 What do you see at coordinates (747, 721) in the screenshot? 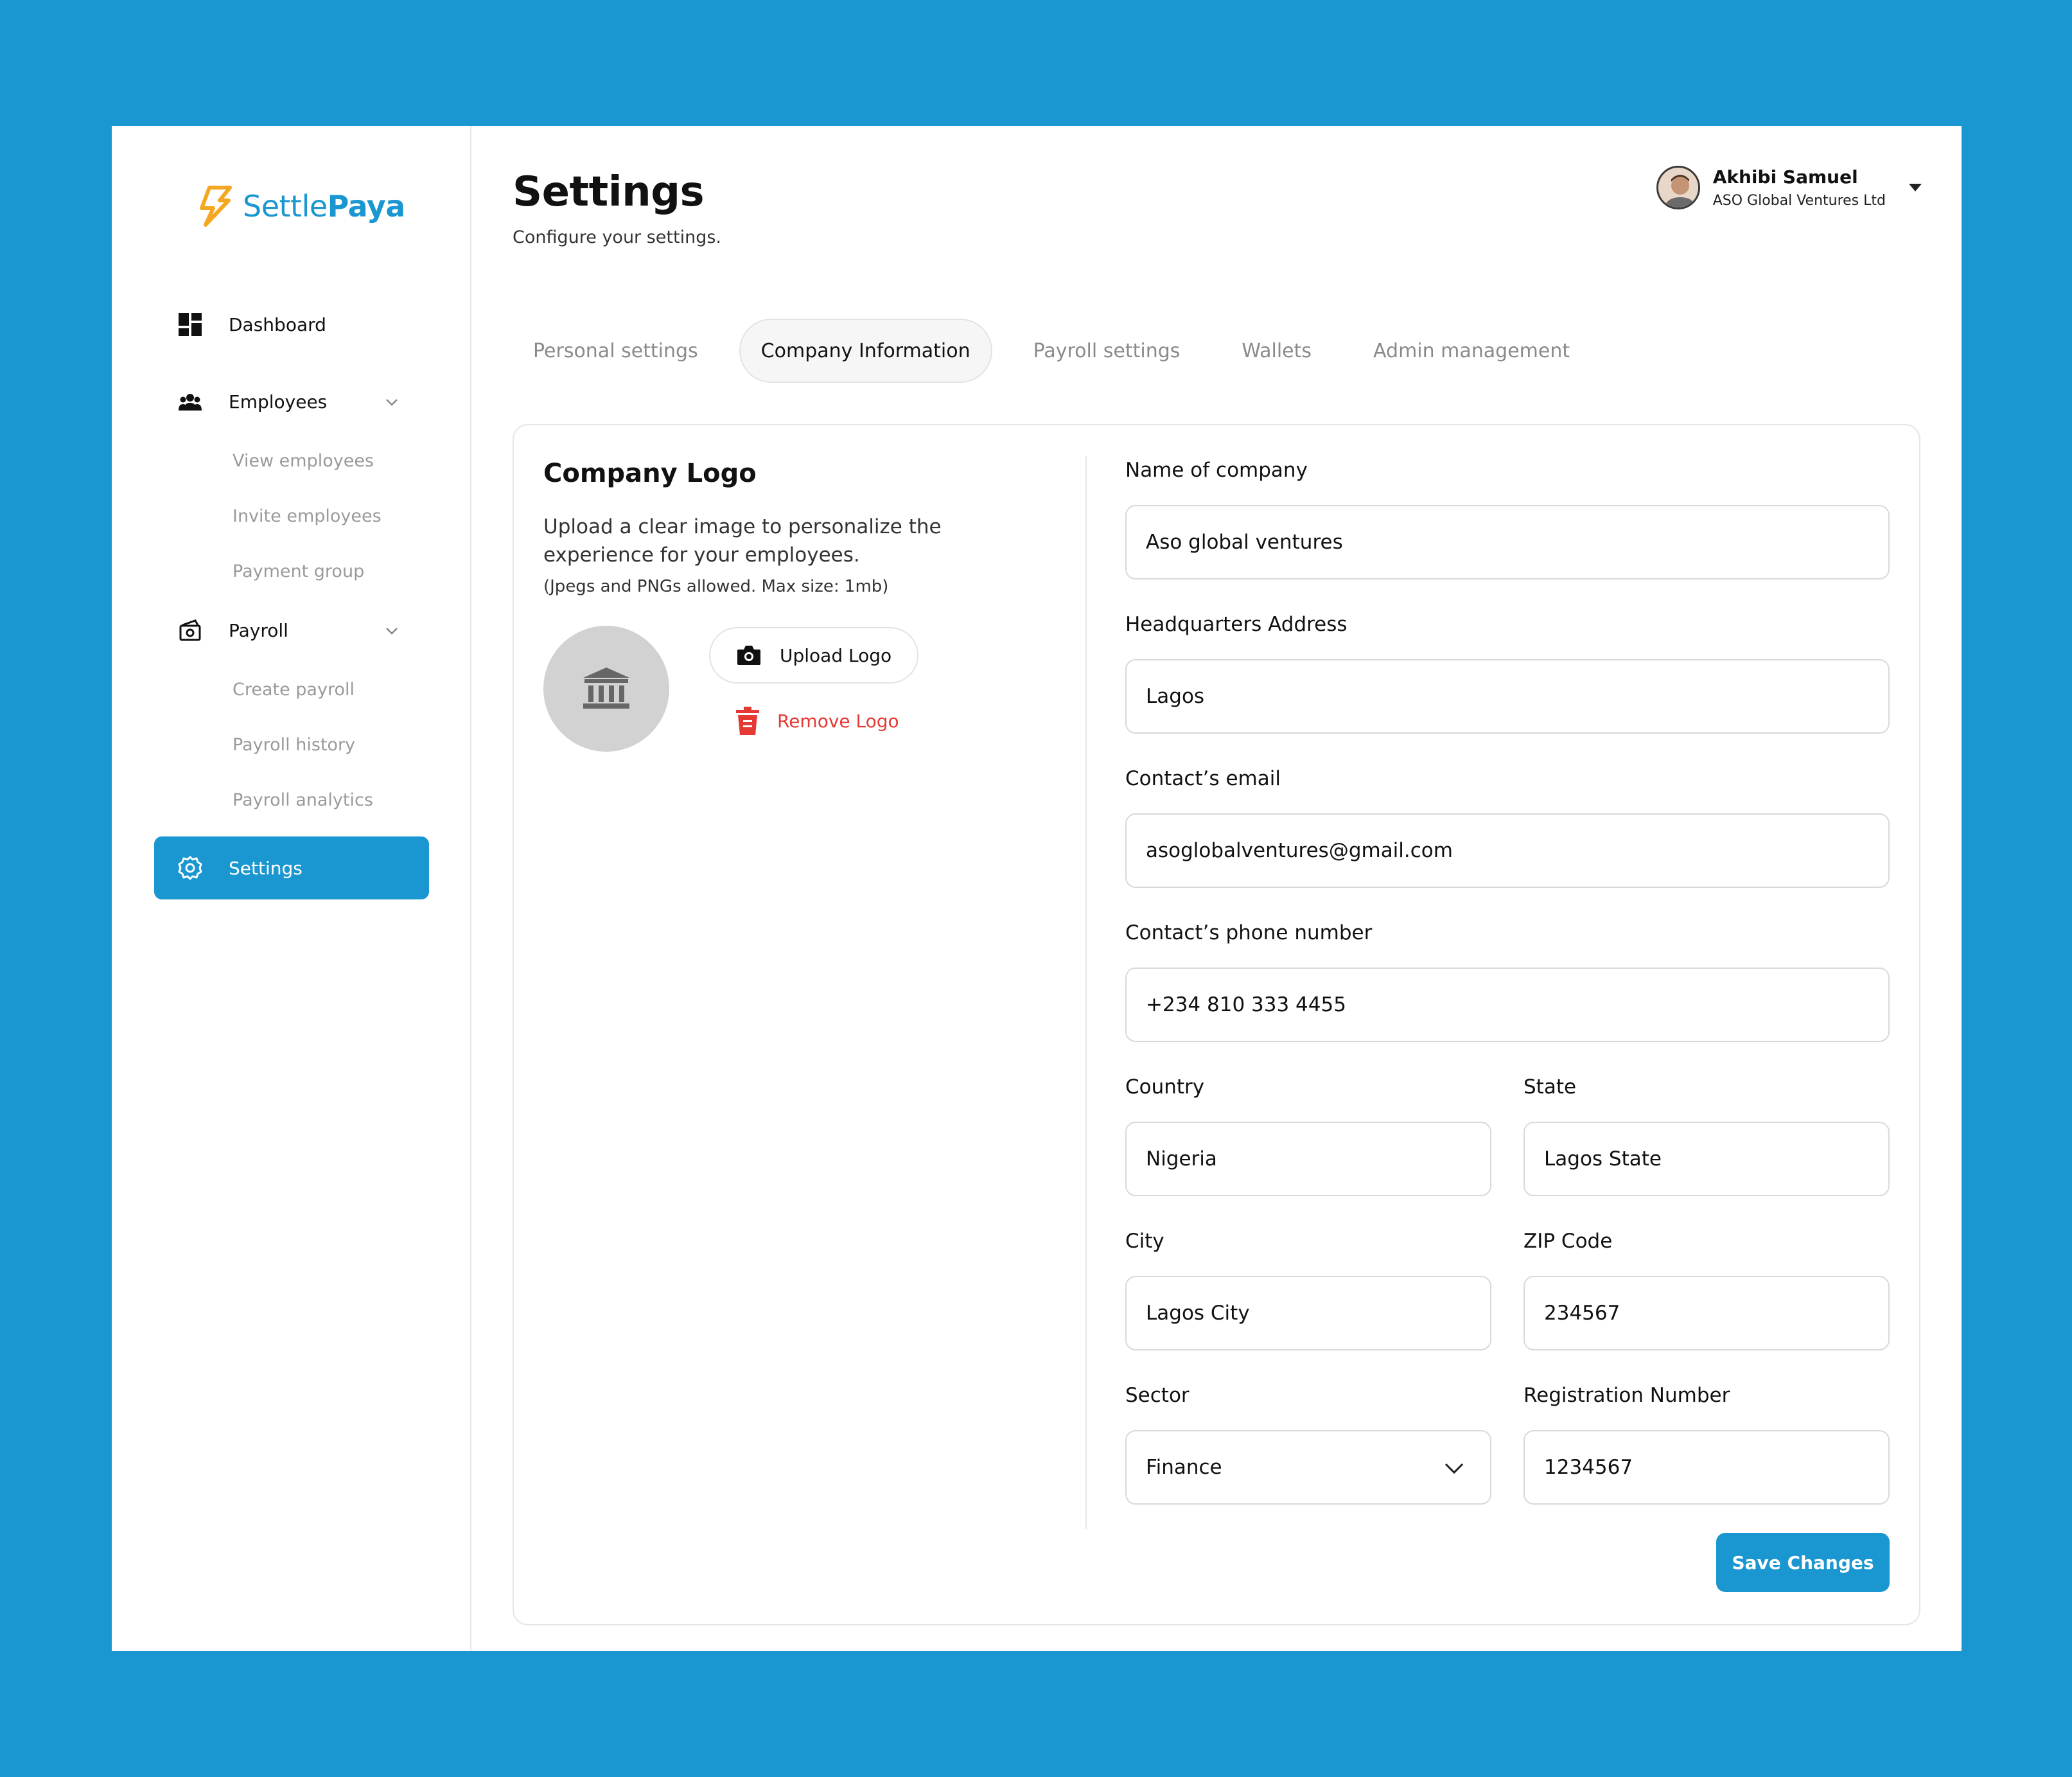
I see `trash-icon` at bounding box center [747, 721].